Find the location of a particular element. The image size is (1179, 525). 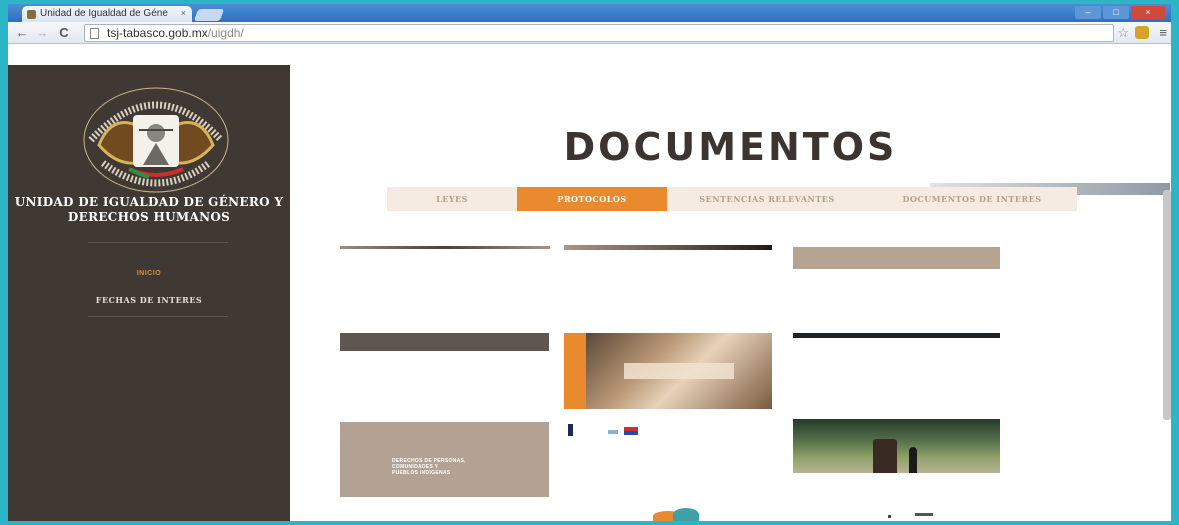

page-scrollbar is located at coordinates (1167, 305).